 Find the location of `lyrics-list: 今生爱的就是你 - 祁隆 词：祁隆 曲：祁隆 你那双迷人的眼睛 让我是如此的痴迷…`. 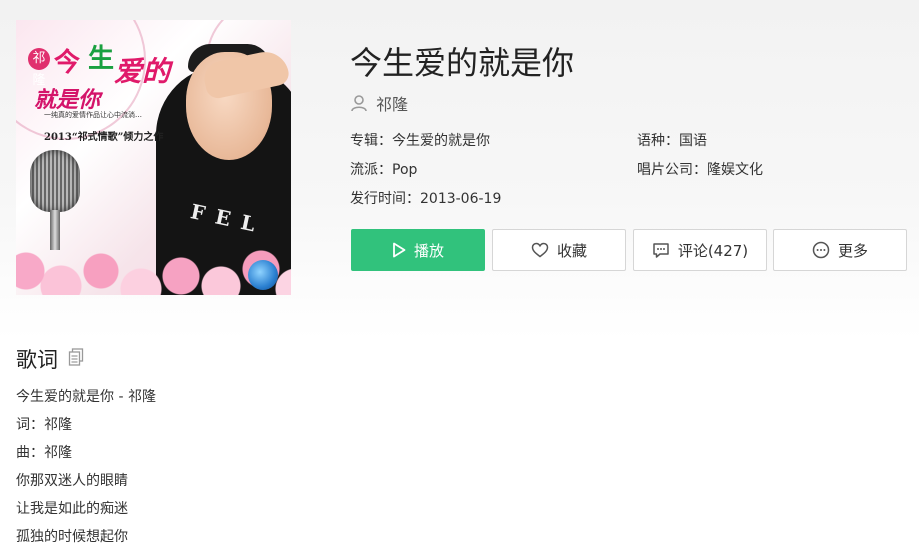

lyrics-list: 今生爱的就是你 - 祁隆 词：祁隆 曲：祁隆 你那双迷人的眼睛 让我是如此的痴迷… is located at coordinates (216, 469).